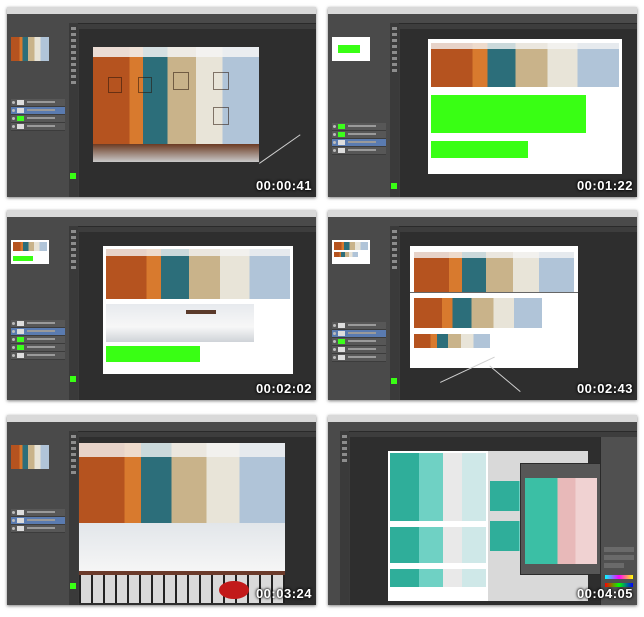 This screenshot has height=617, width=644. I want to click on timestamp: 00:02:02, so click(283, 388).